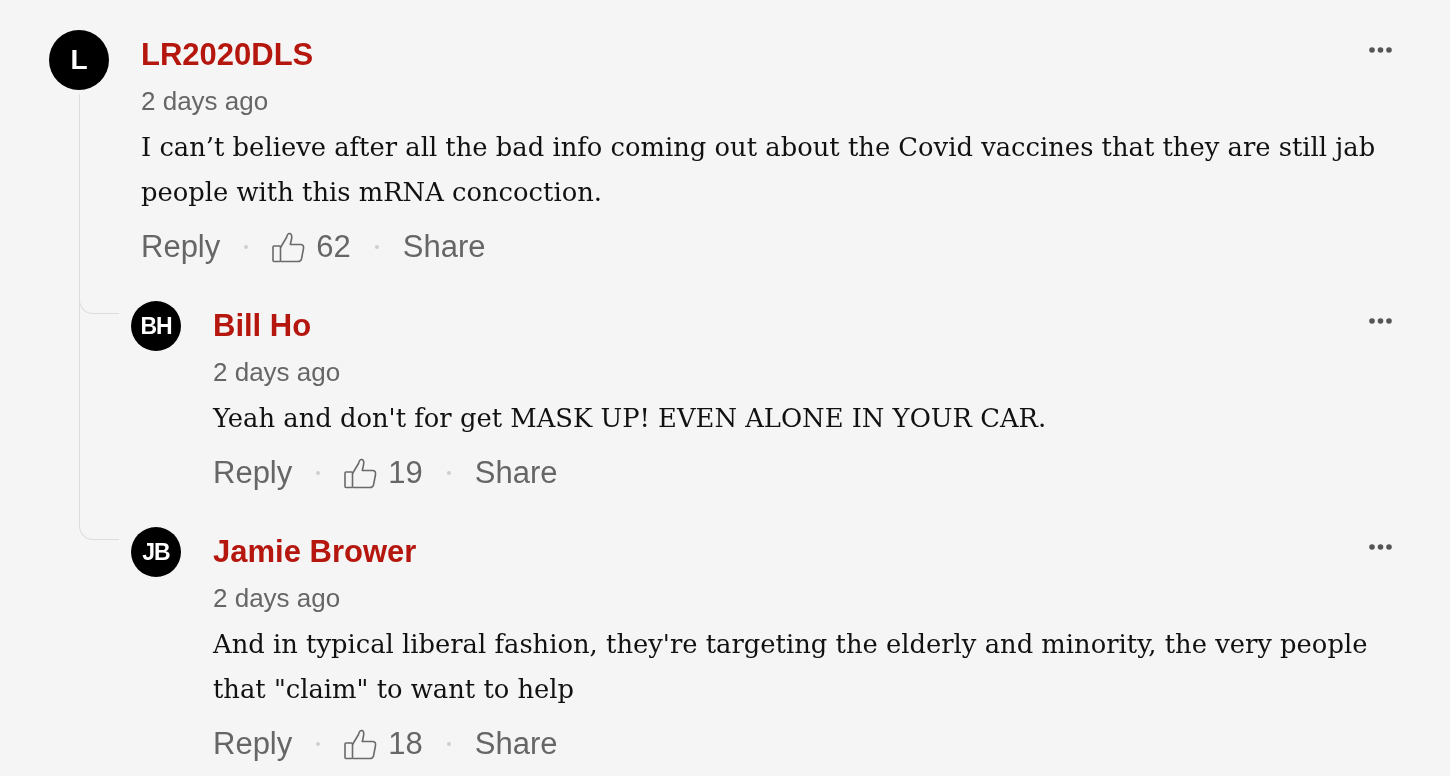  Describe the element at coordinates (156, 552) in the screenshot. I see `user-avatar: JB` at that location.